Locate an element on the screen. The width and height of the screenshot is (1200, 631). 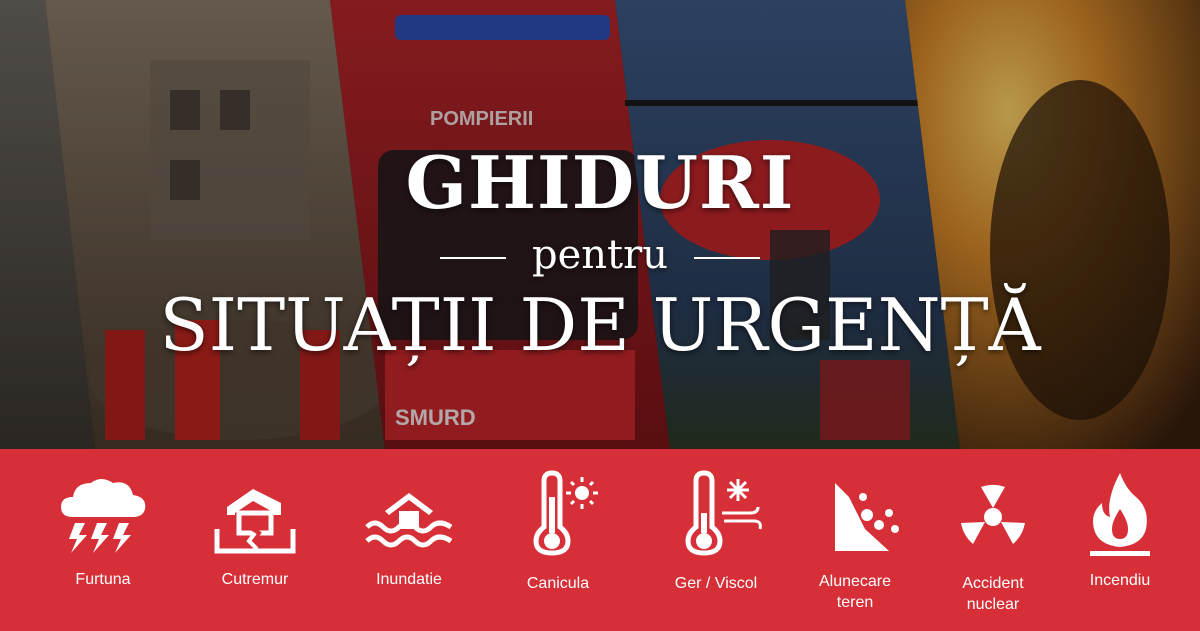
hazard-canicula: Canicula is located at coordinates (558, 540).